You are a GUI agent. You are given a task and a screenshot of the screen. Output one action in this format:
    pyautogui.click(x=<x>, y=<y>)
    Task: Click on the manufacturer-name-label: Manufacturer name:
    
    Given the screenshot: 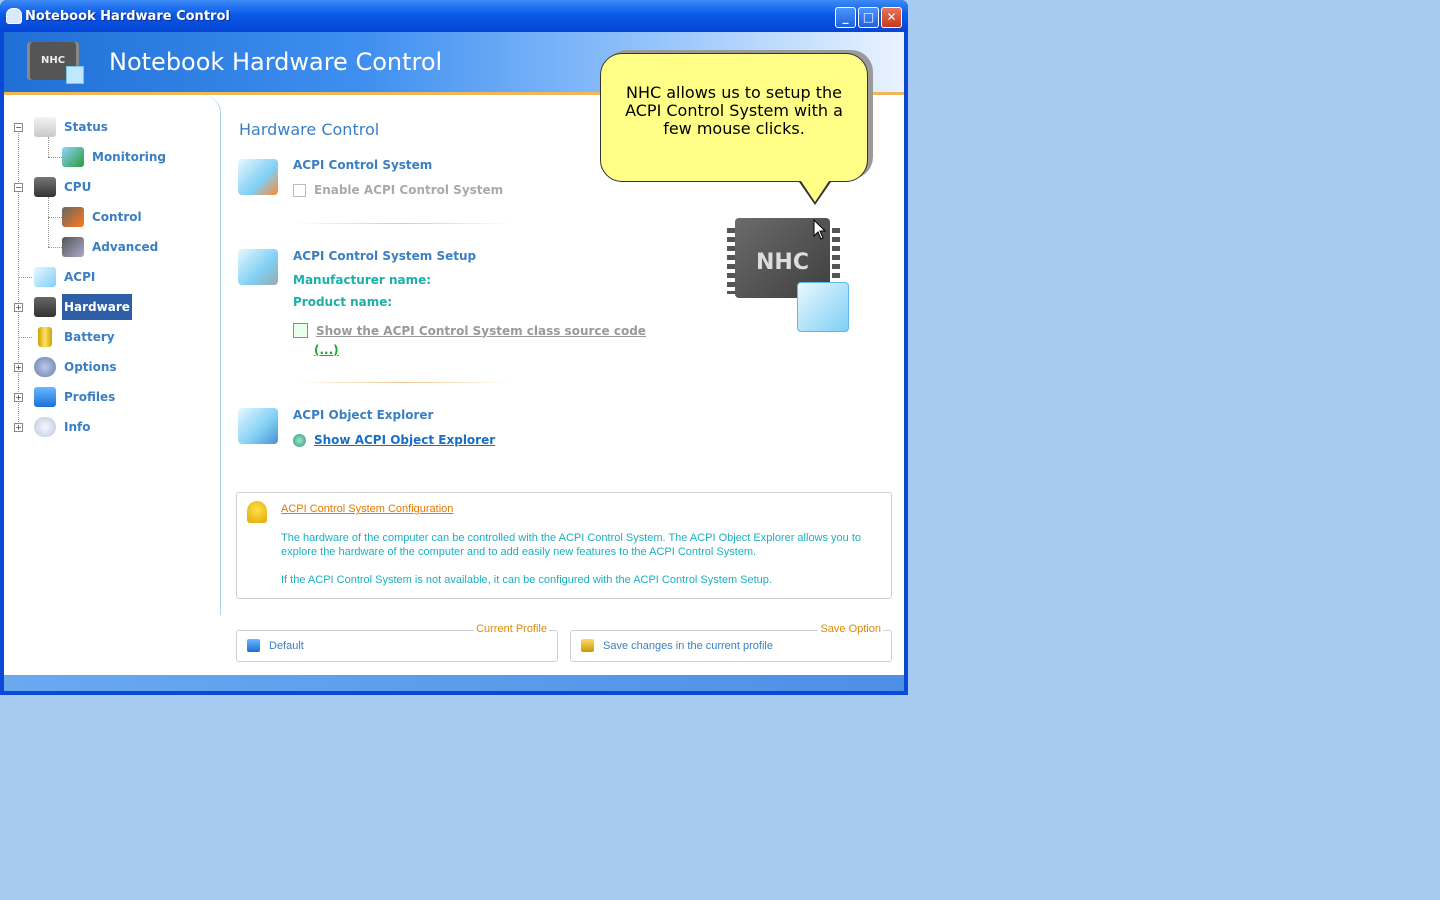 What is the action you would take?
    pyautogui.click(x=362, y=280)
    